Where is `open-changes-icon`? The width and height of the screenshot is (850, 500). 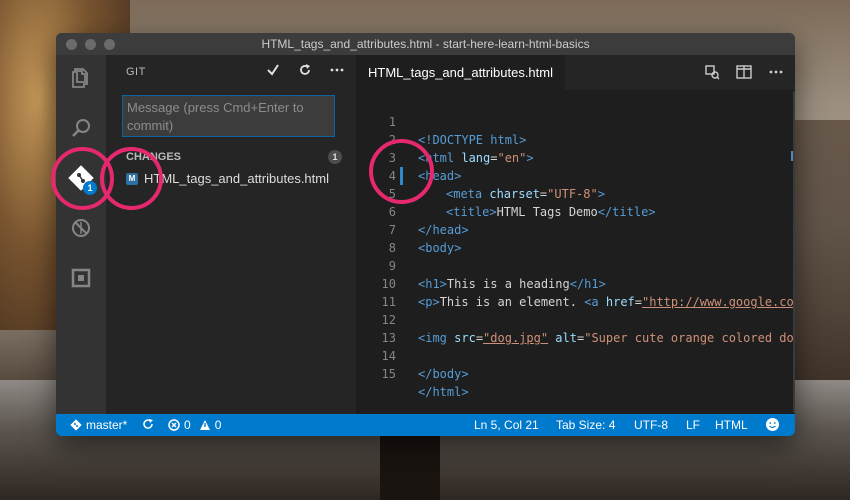 open-changes-icon is located at coordinates (712, 72).